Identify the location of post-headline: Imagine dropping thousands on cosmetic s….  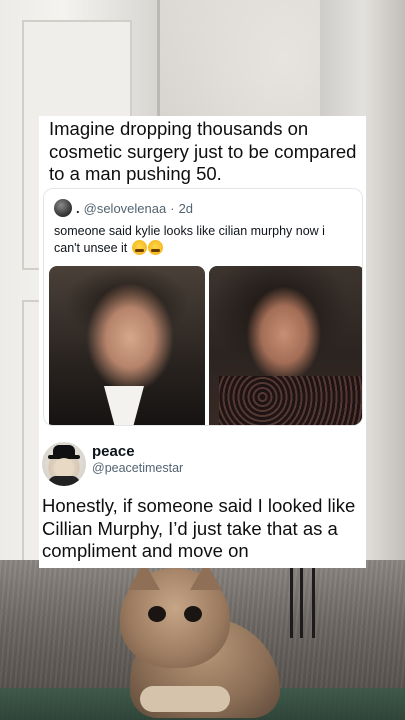
(203, 151).